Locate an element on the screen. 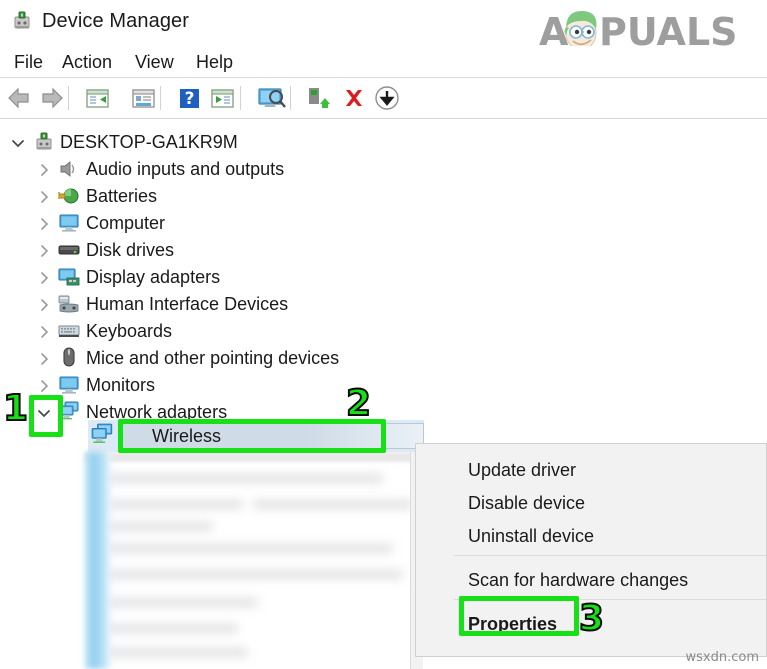 This screenshot has width=767, height=669. show-hide-console-tree-icon is located at coordinates (97, 98).